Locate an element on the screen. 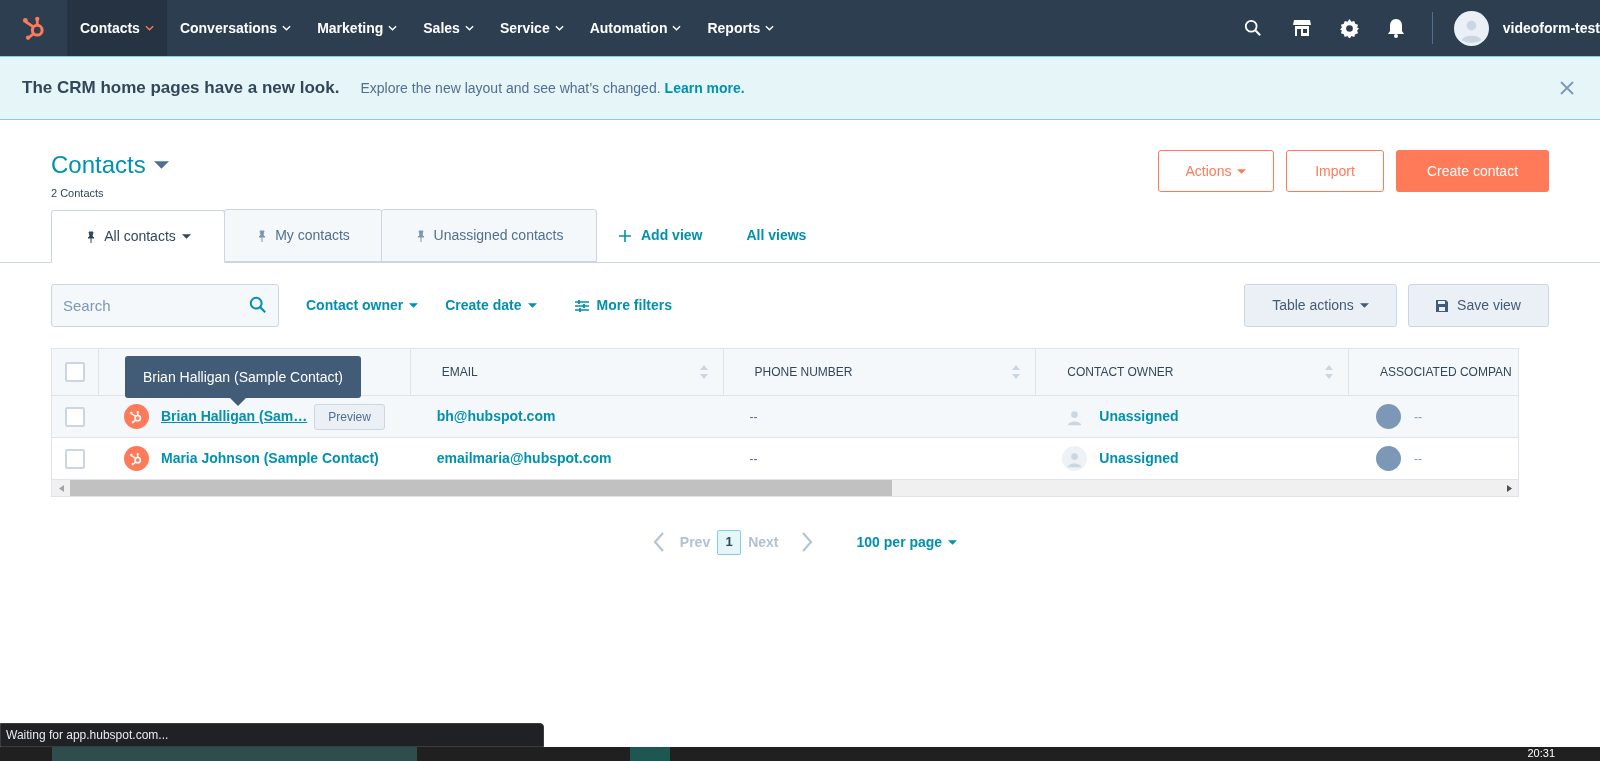 This screenshot has width=1600, height=761. chevron-left-icon is located at coordinates (658, 542).